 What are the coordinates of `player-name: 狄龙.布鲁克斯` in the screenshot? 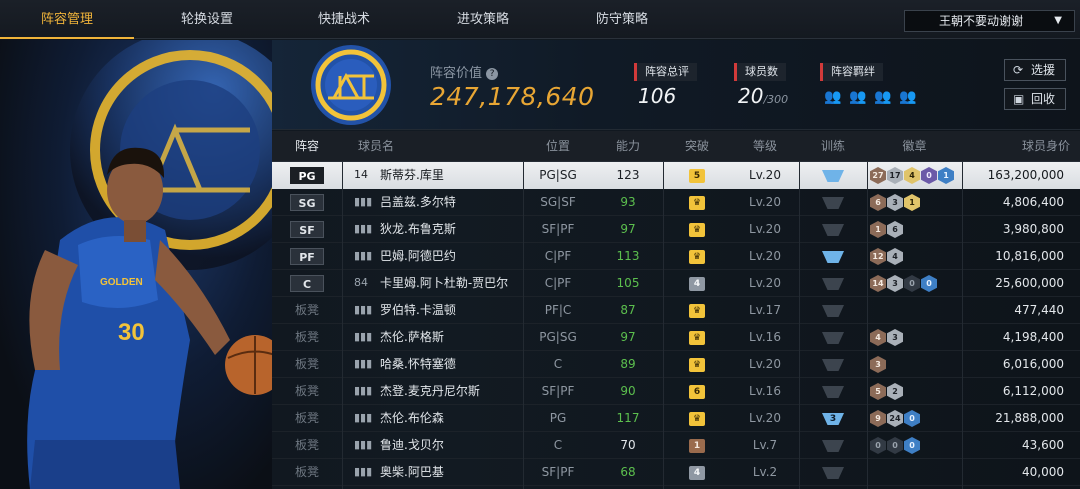 It's located at (418, 229).